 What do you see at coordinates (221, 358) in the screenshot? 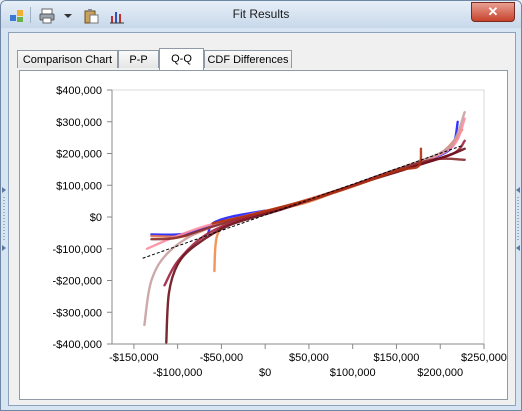
I see `x-tick-label: -$50,000` at bounding box center [221, 358].